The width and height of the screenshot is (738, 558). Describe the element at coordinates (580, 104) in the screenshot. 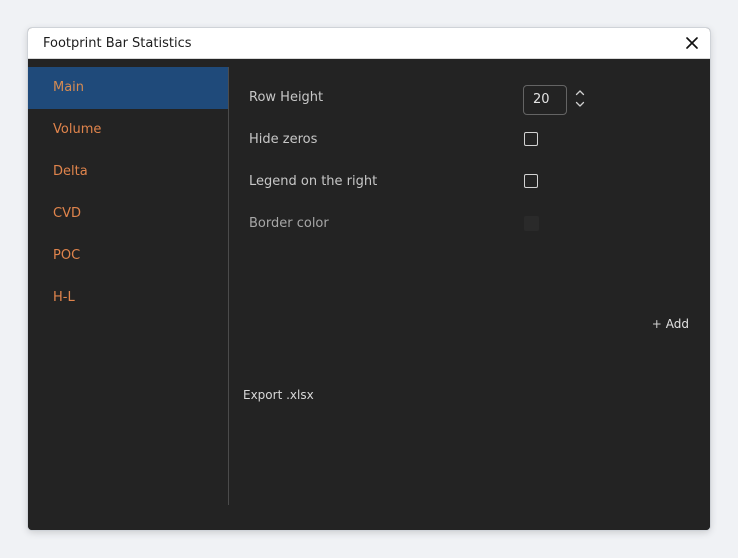

I see `chevron-down-icon` at that location.